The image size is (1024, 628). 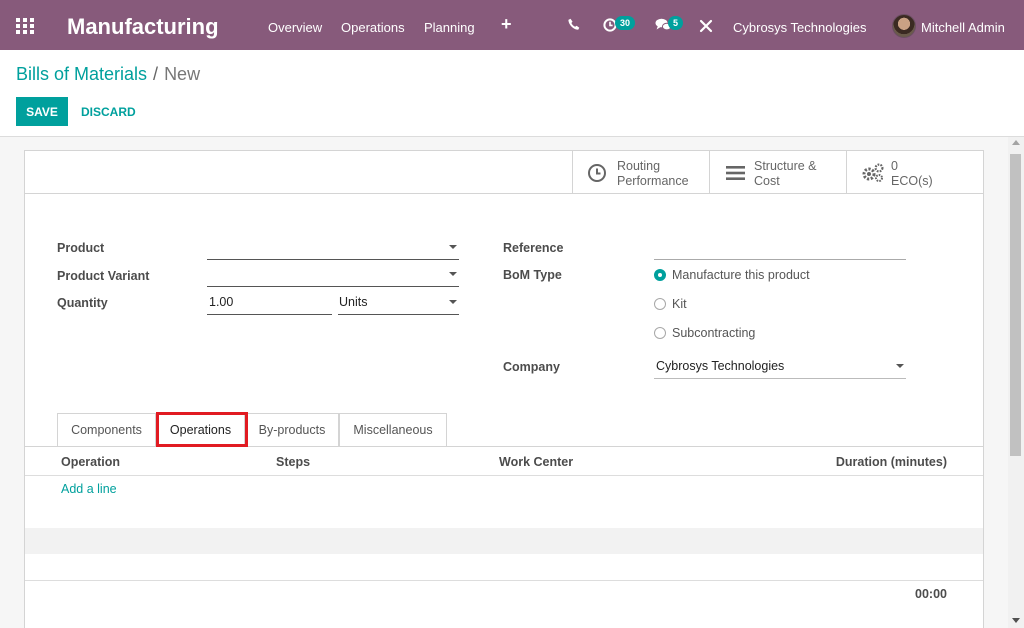 What do you see at coordinates (1016, 142) in the screenshot?
I see `scroll-up-arrow` at bounding box center [1016, 142].